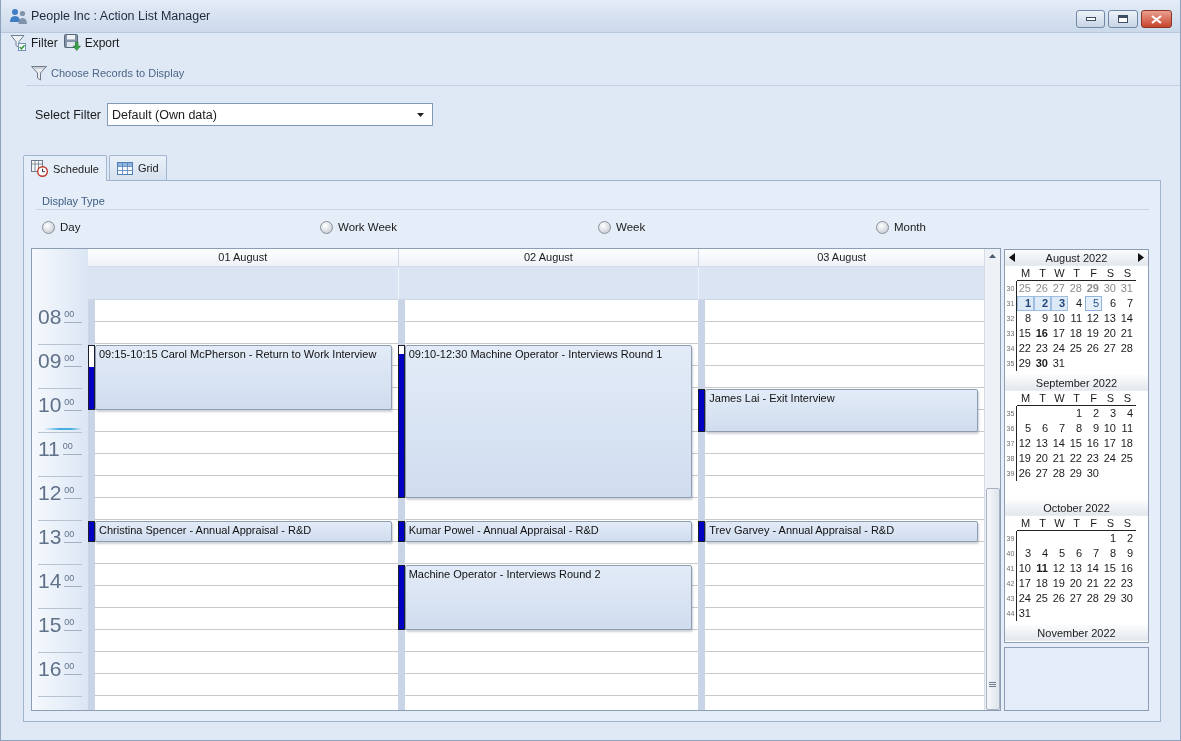 Image resolution: width=1181 pixels, height=741 pixels. What do you see at coordinates (841, 410) in the screenshot?
I see `appointment: James Lai - Exit Interview` at bounding box center [841, 410].